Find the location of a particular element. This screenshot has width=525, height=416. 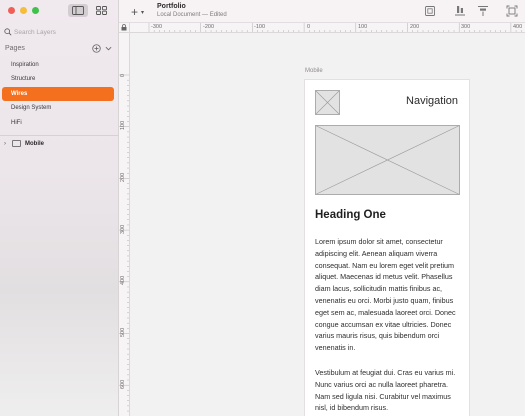

layer-search: Search Layers is located at coordinates (59, 32).